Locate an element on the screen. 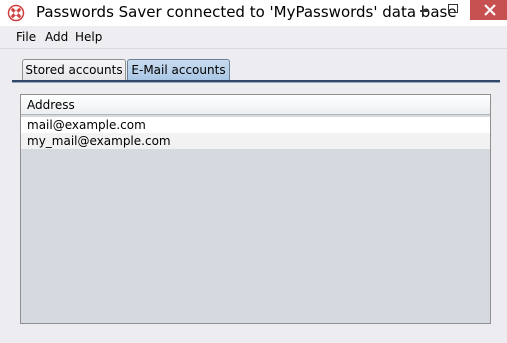  menu-add: Add is located at coordinates (56, 37).